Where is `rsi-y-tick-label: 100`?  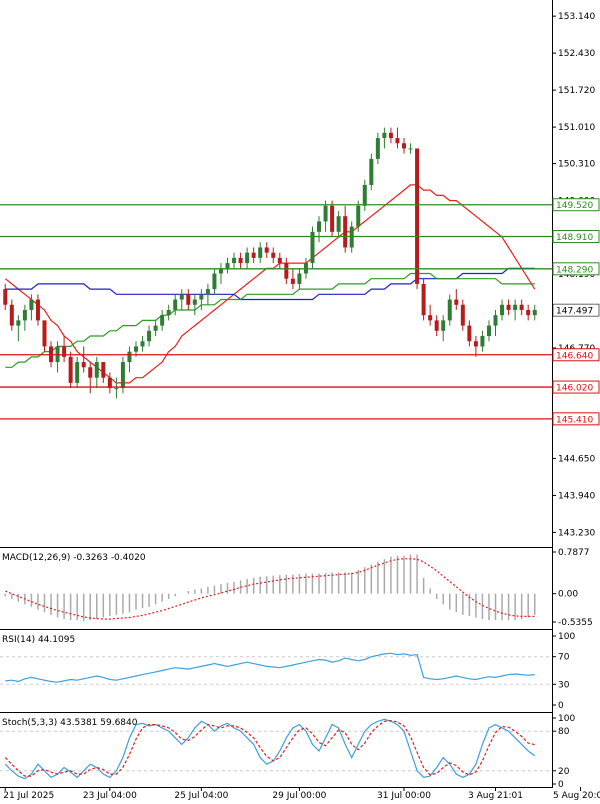 rsi-y-tick-label: 100 is located at coordinates (566, 637).